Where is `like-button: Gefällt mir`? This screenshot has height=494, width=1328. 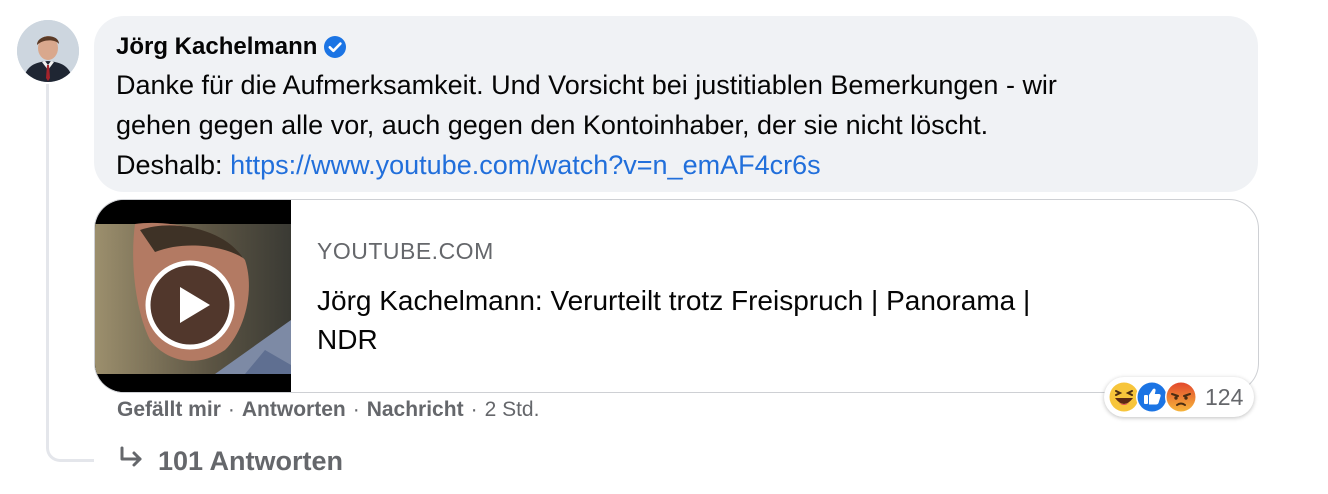
like-button: Gefällt mir is located at coordinates (169, 409).